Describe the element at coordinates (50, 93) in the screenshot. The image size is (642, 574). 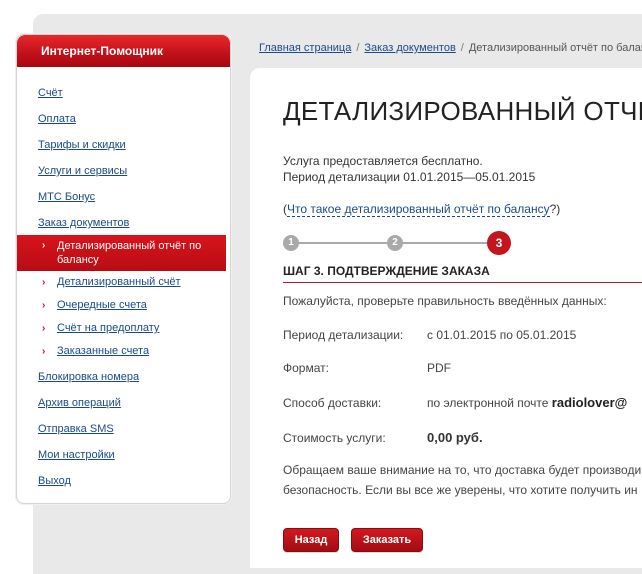
I see `sidebar-item-label: Счёт` at that location.